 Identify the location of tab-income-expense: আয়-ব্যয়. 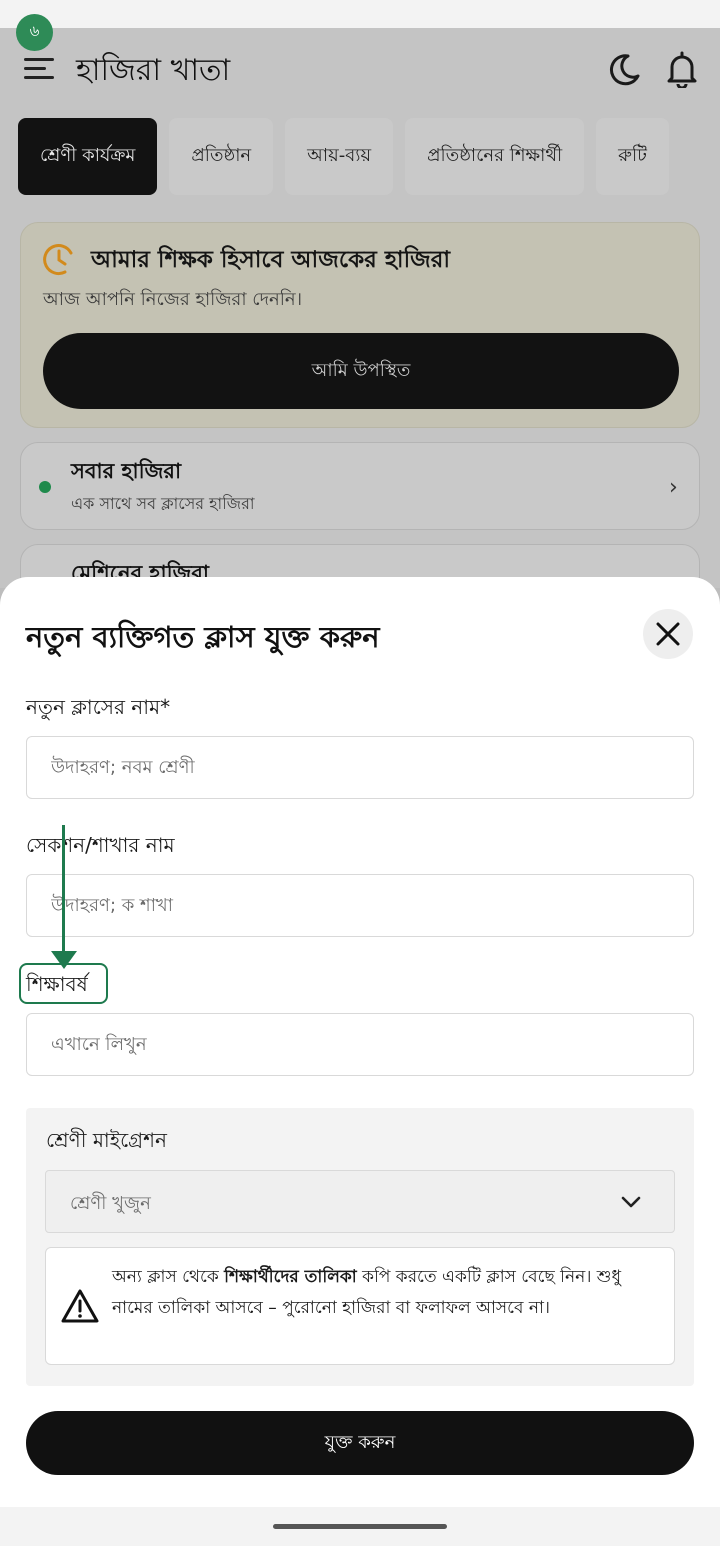
(339, 156).